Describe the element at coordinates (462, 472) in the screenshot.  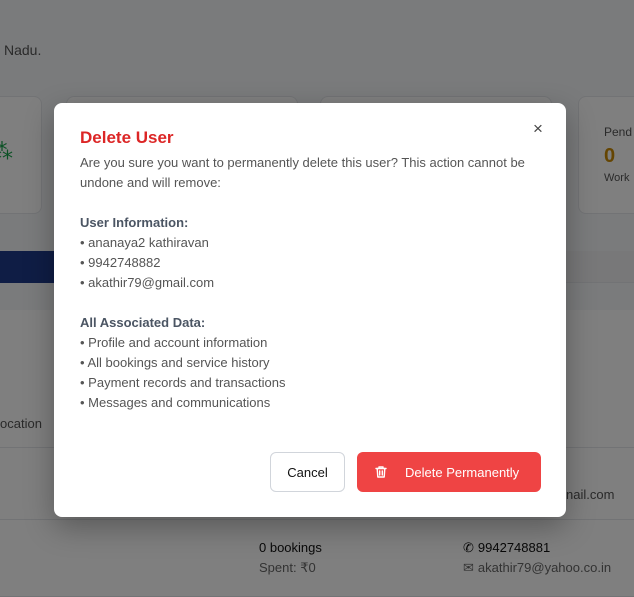
I see `delete-button-label: Delete Permanently` at that location.